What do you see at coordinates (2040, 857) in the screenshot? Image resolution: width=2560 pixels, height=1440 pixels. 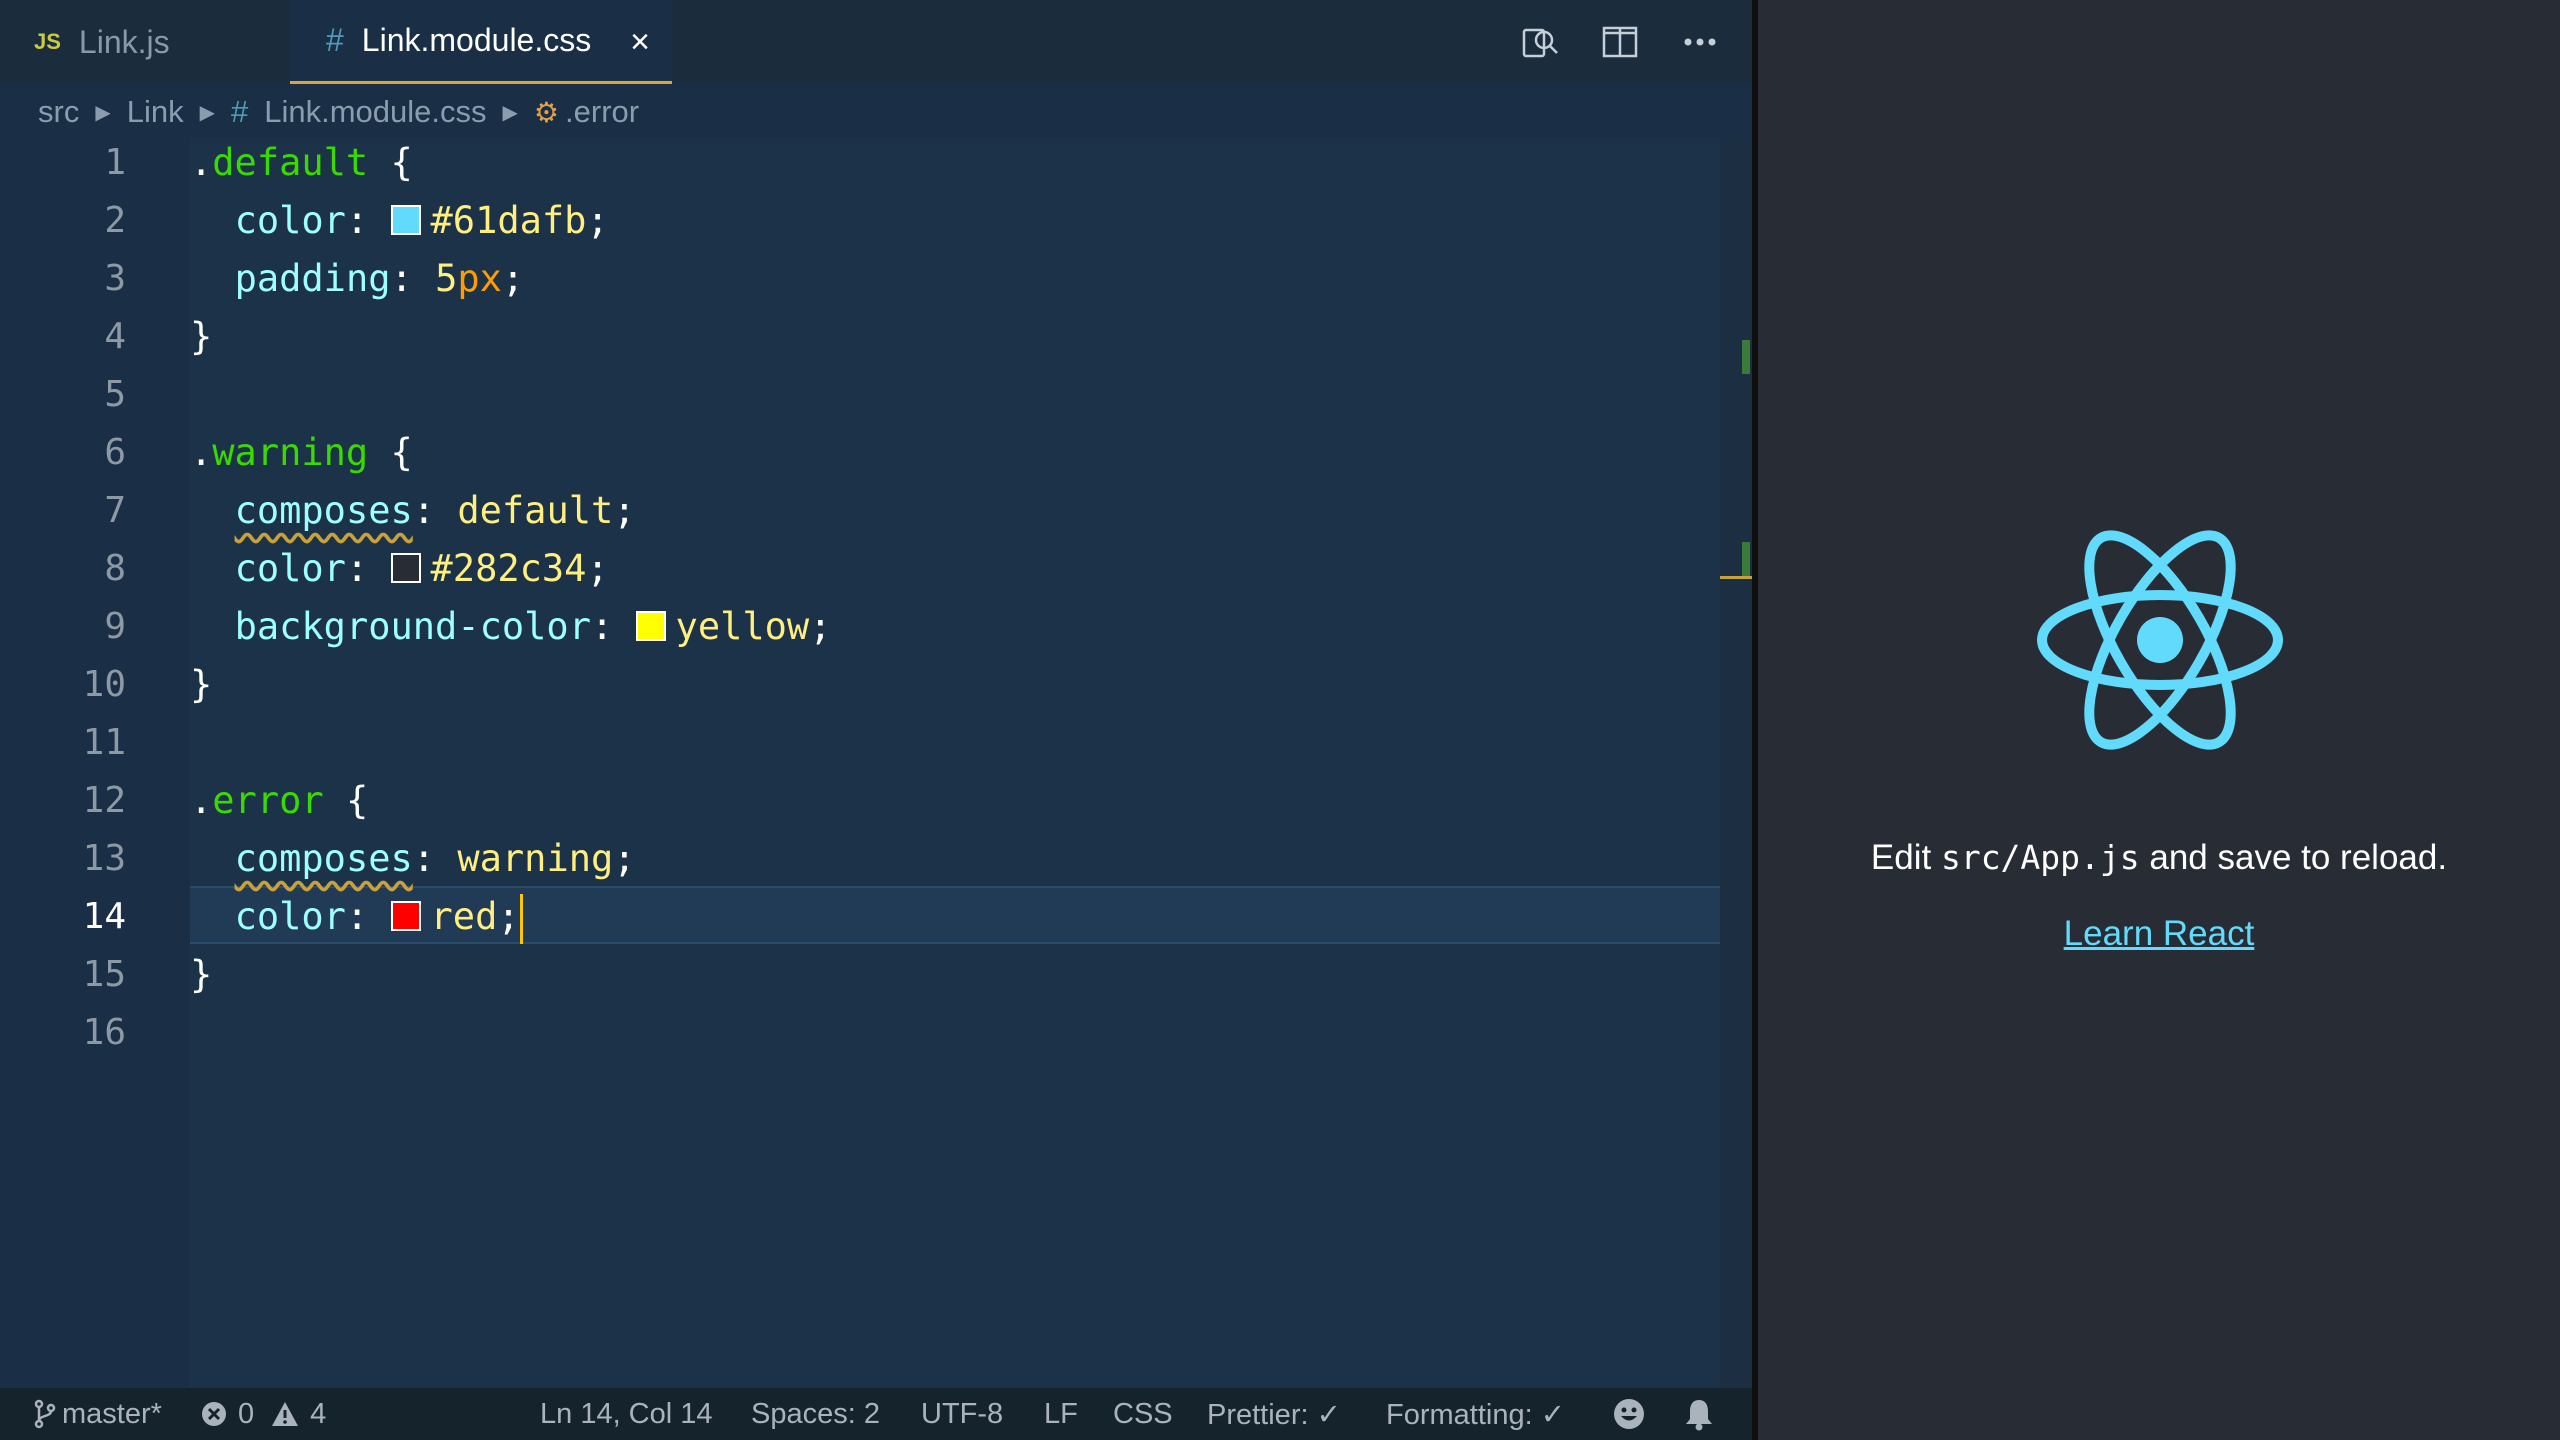 I see `code-snippet: src/App.js` at bounding box center [2040, 857].